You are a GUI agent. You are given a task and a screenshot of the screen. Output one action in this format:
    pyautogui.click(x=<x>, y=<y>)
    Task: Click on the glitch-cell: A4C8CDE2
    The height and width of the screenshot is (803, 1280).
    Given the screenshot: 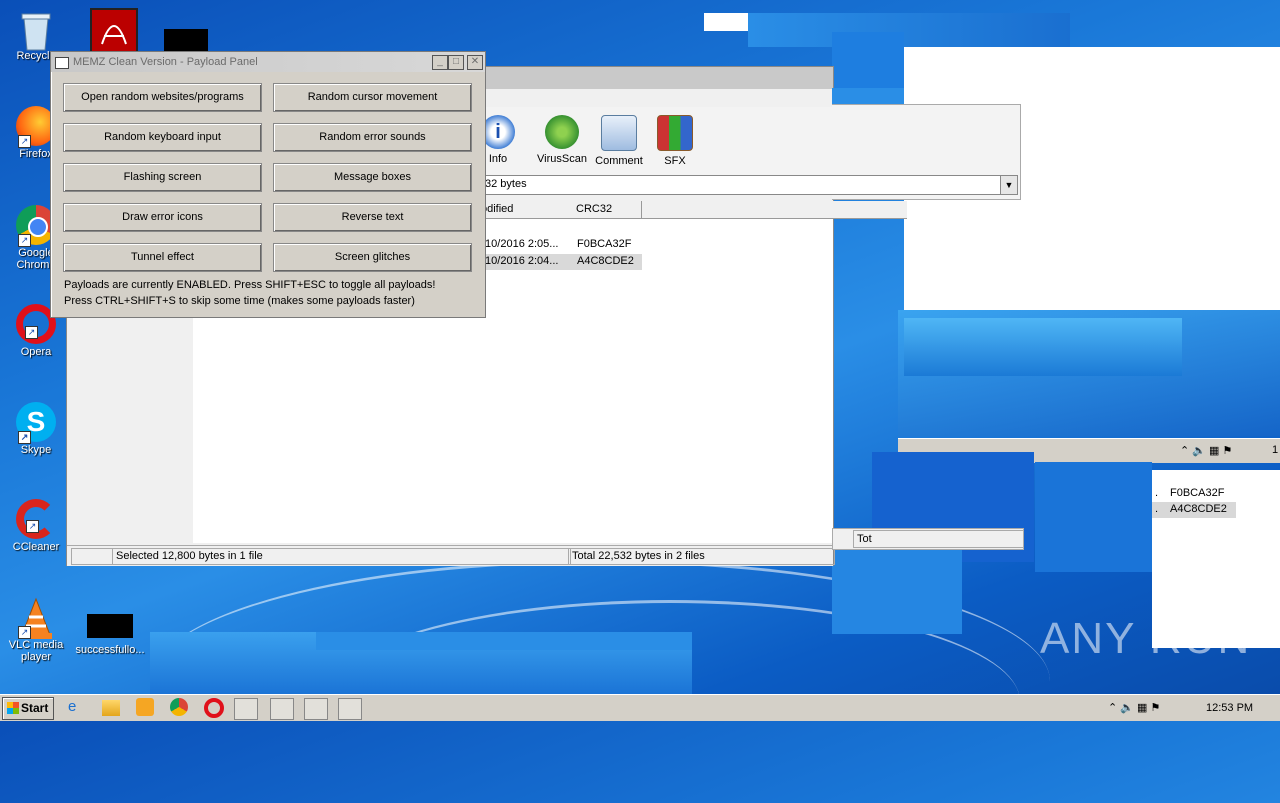 What is the action you would take?
    pyautogui.click(x=1198, y=509)
    